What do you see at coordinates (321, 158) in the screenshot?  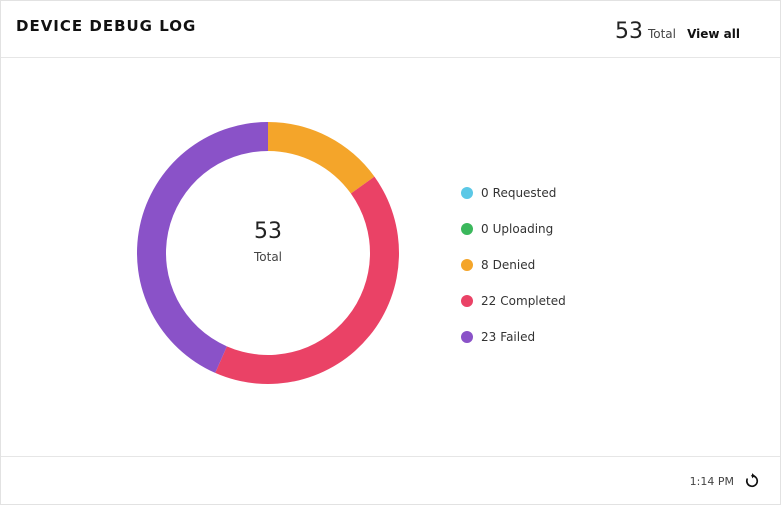 I see `donut-slice-denied` at bounding box center [321, 158].